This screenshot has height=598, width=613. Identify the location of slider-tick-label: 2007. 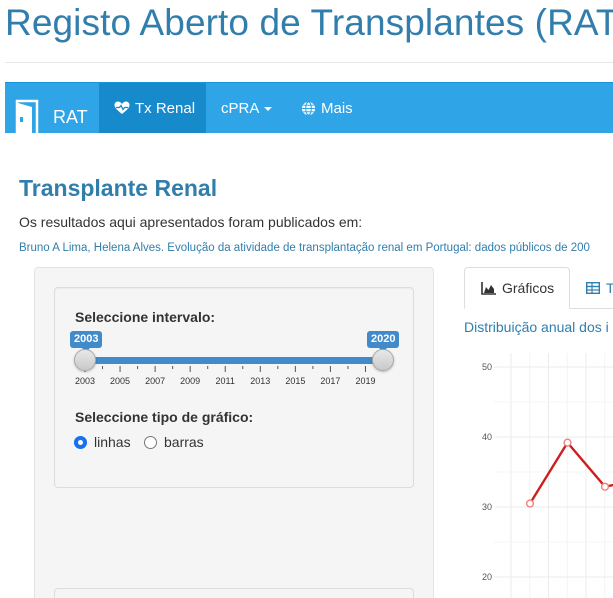
(155, 381).